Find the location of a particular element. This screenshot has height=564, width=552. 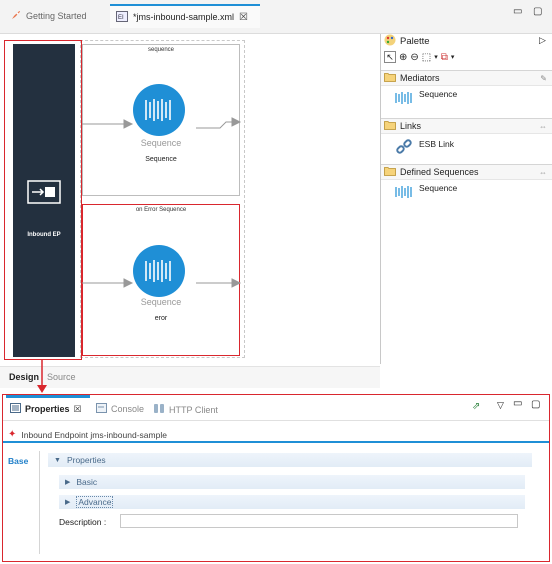

palette-title: Palette is located at coordinates (415, 41).